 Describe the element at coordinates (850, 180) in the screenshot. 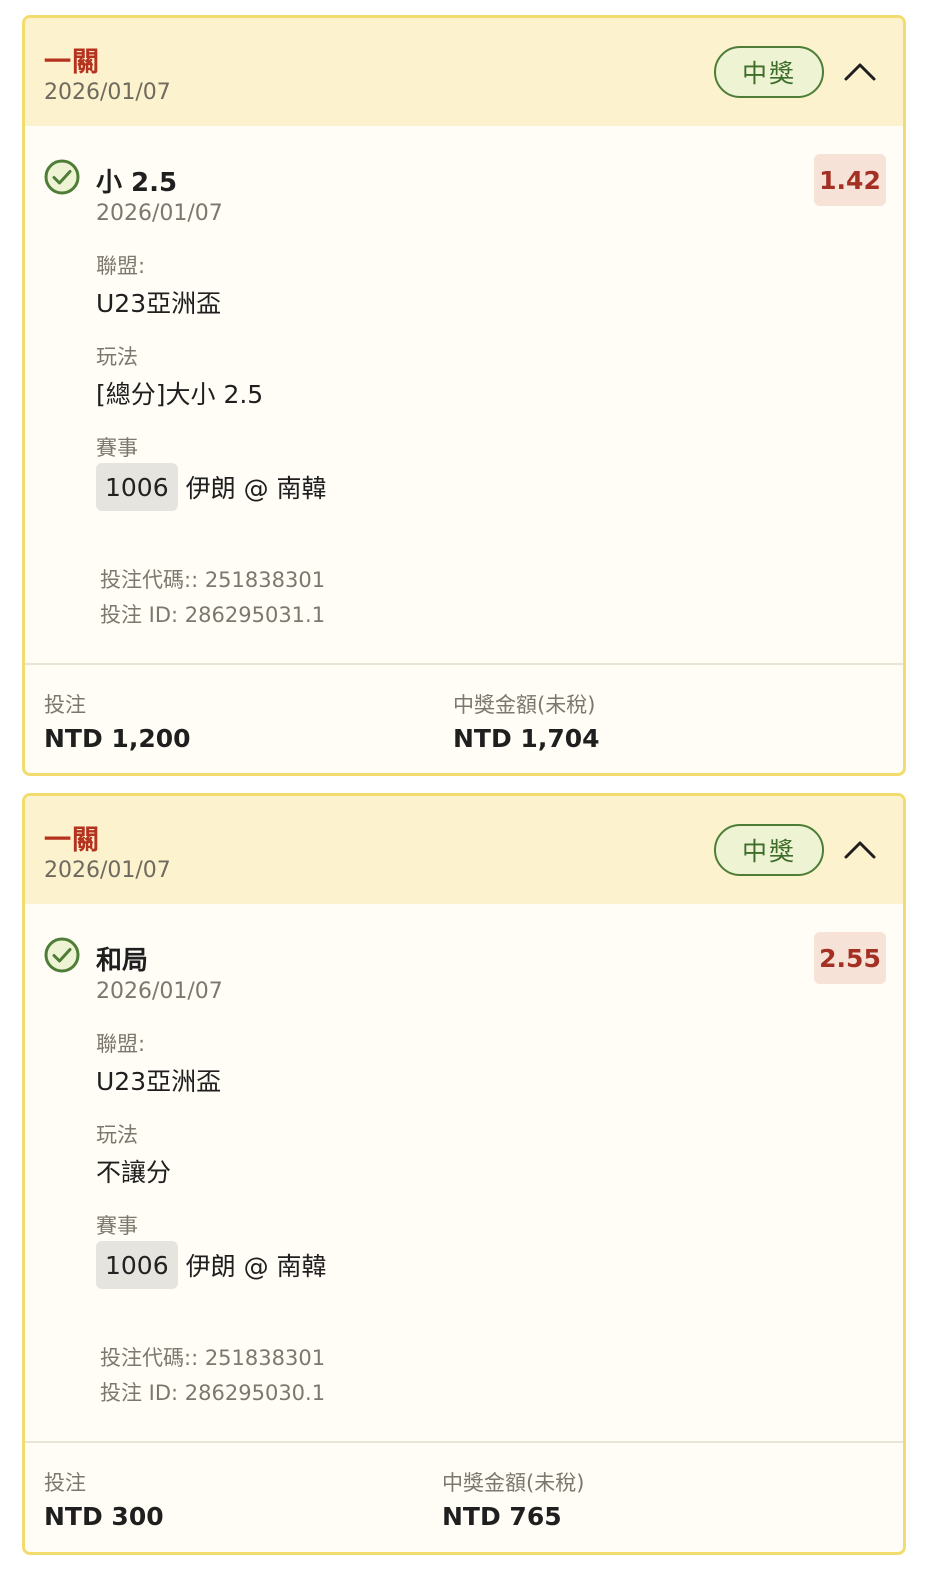

I see `odds-badge: 1.42` at that location.